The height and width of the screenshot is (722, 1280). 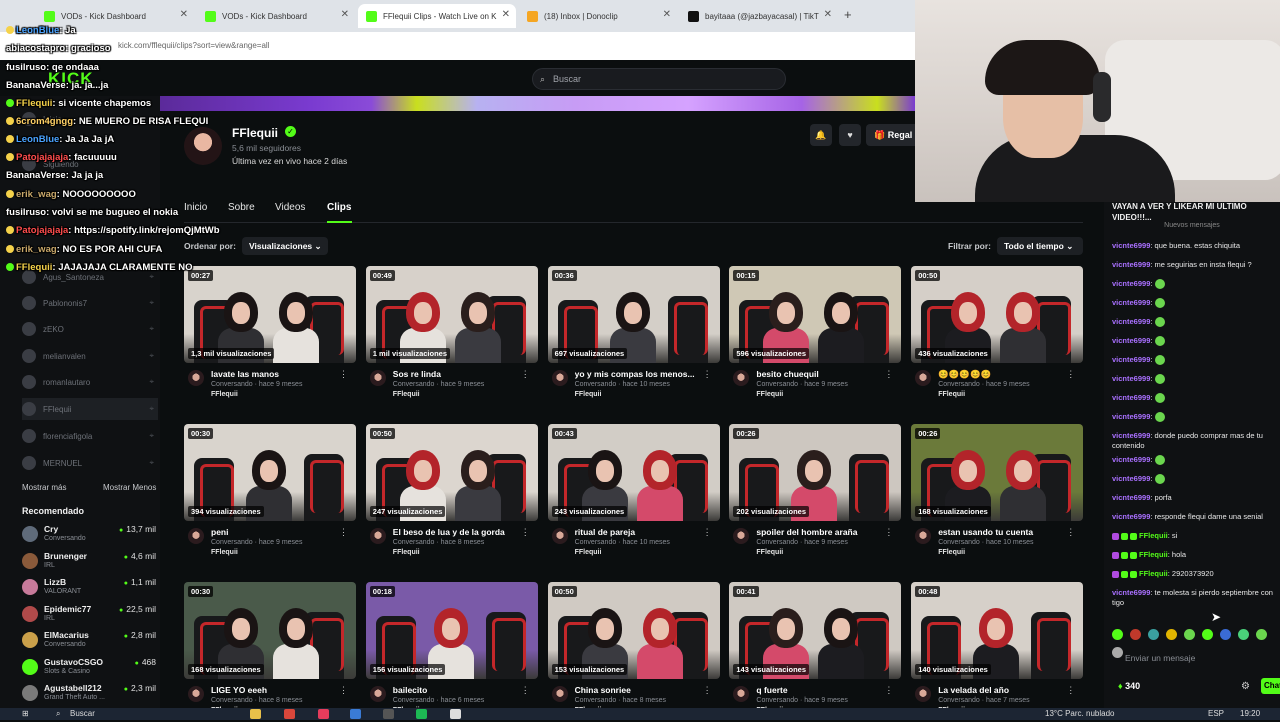 What do you see at coordinates (759, 16) in the screenshot?
I see `browser-tab: bayitaaa (@jazbayacasal) | TikT ✕` at bounding box center [759, 16].